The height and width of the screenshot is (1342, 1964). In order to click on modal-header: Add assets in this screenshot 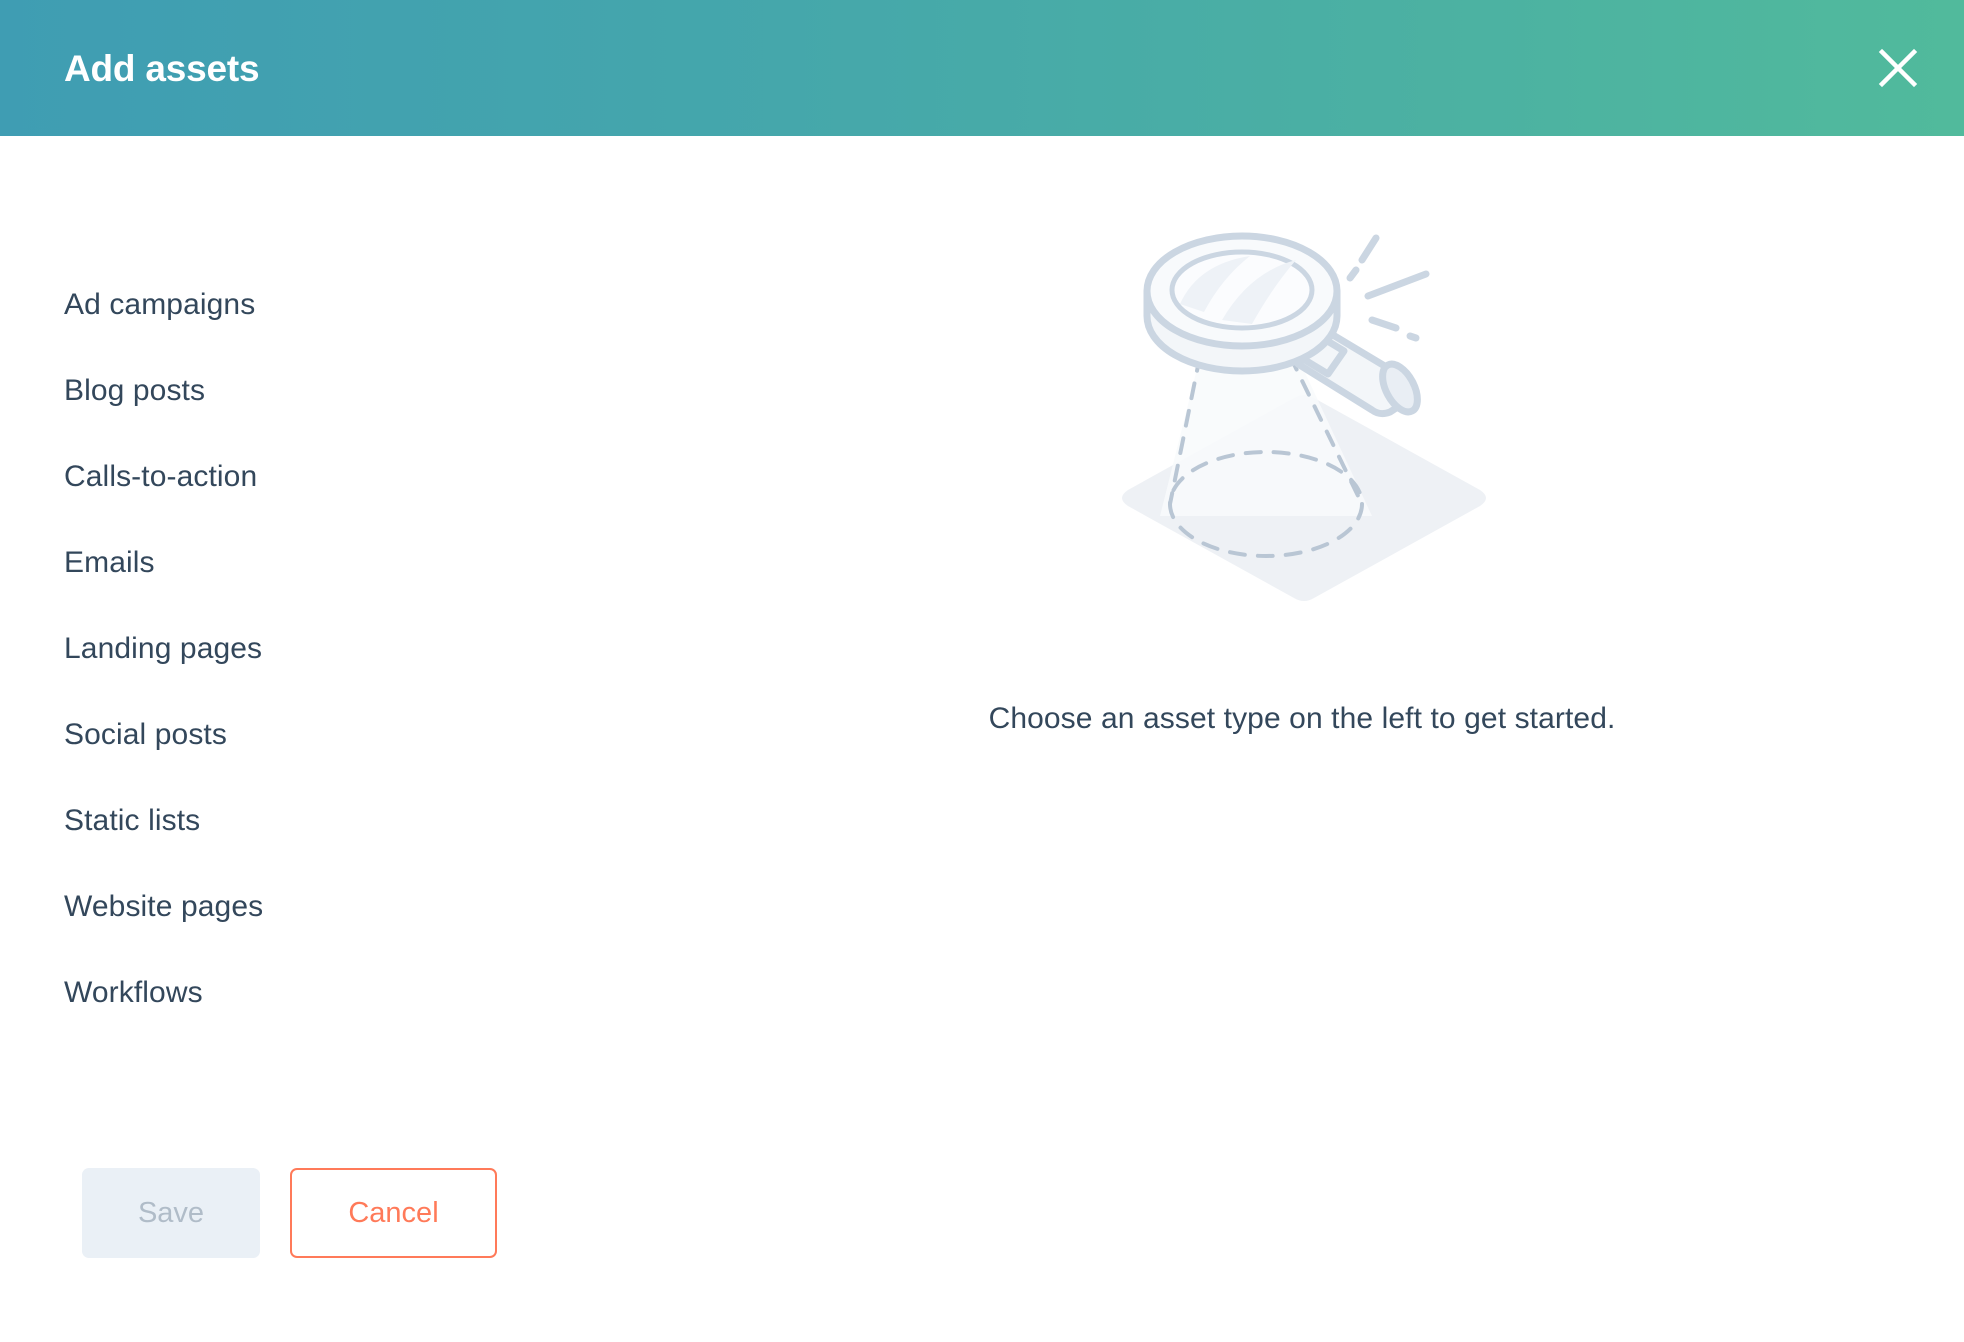, I will do `click(982, 68)`.